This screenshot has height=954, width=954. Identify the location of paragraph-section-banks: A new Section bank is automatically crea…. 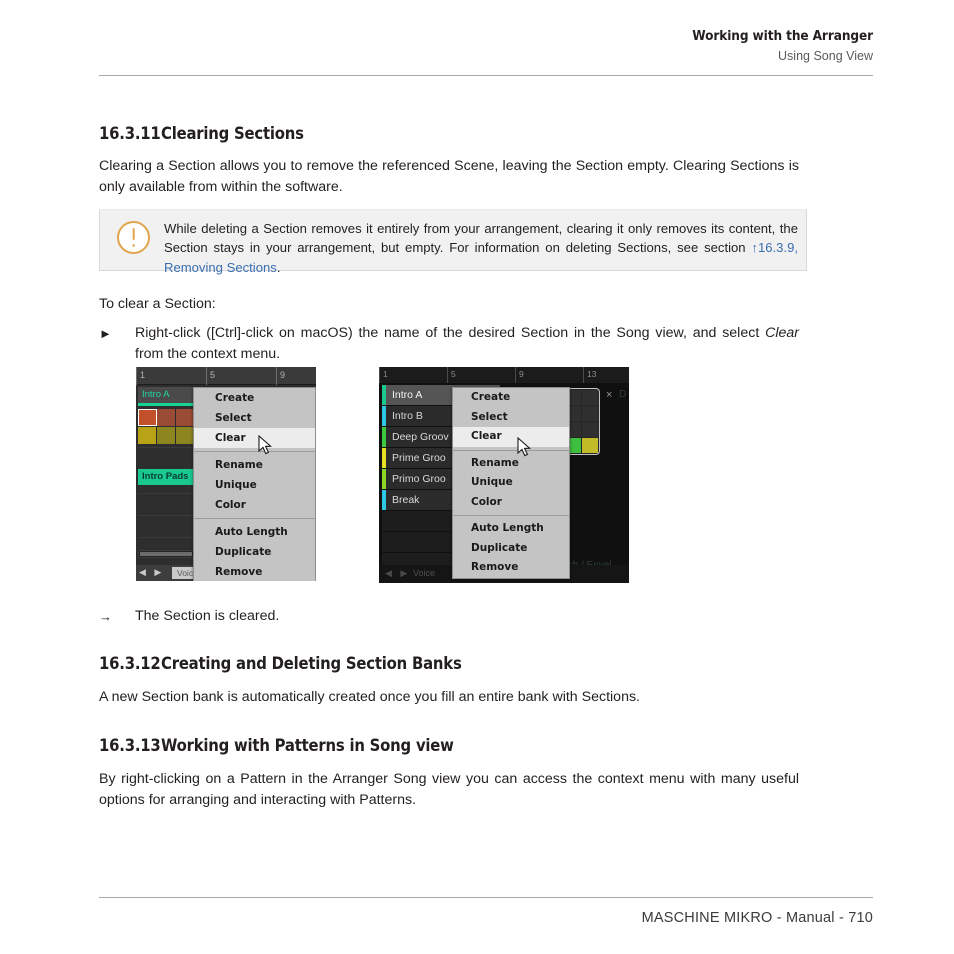
(370, 697).